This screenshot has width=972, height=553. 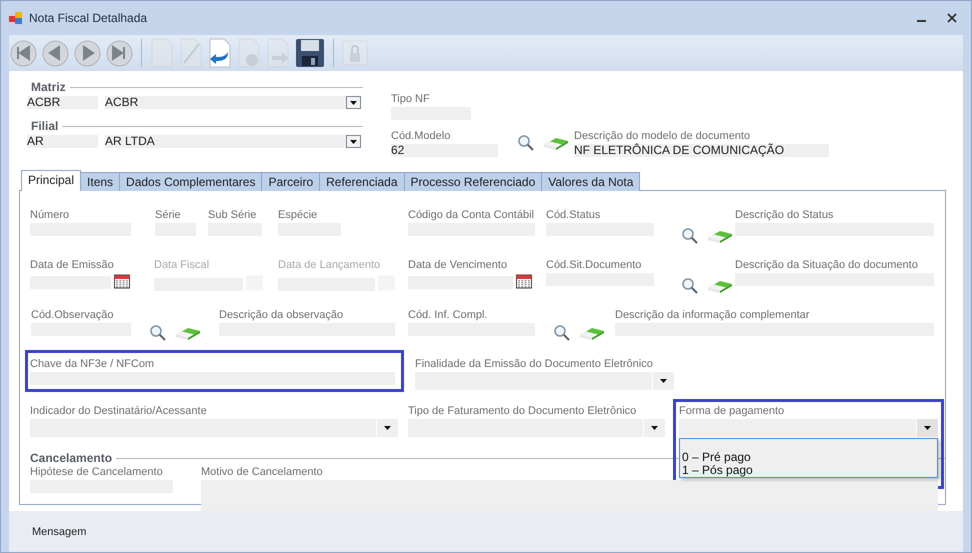 What do you see at coordinates (952, 18) in the screenshot?
I see `close-icon` at bounding box center [952, 18].